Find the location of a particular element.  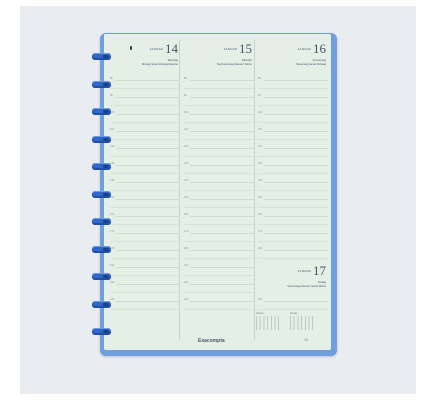

marker-dot is located at coordinates (131, 48).